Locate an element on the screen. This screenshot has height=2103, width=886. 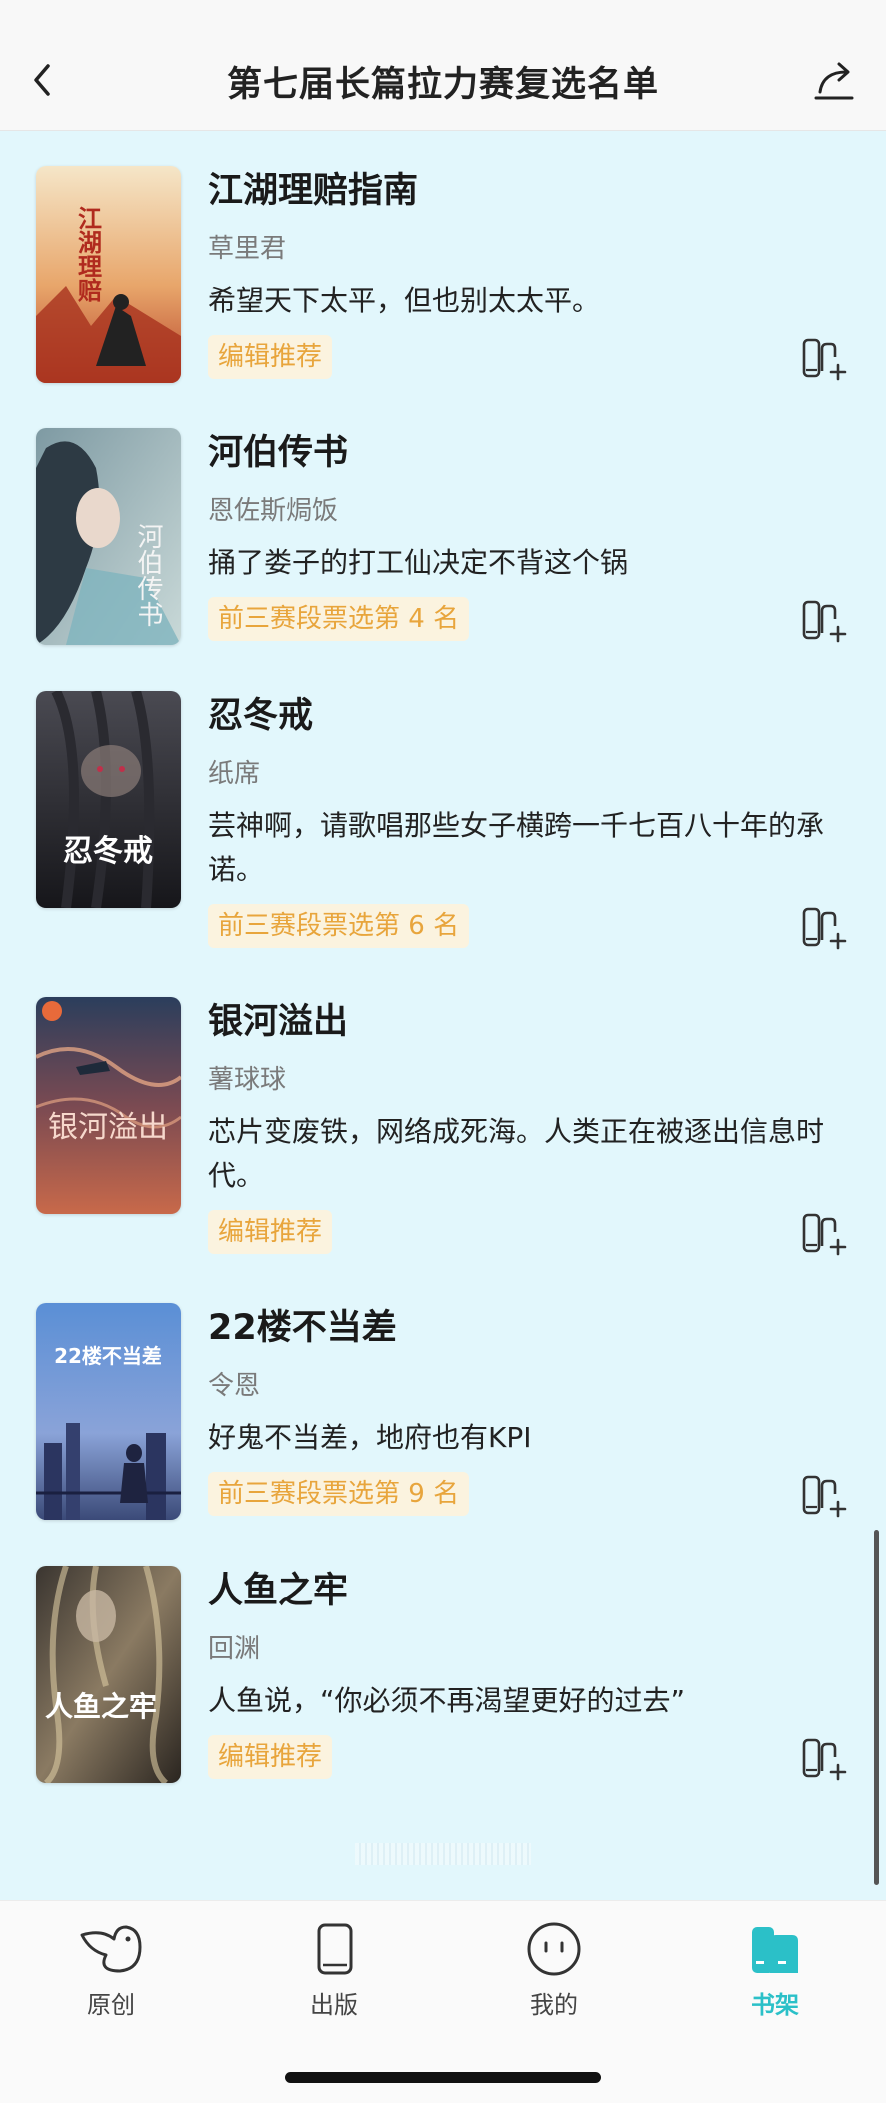
book-cover: 人鱼之牢 is located at coordinates (108, 1674).